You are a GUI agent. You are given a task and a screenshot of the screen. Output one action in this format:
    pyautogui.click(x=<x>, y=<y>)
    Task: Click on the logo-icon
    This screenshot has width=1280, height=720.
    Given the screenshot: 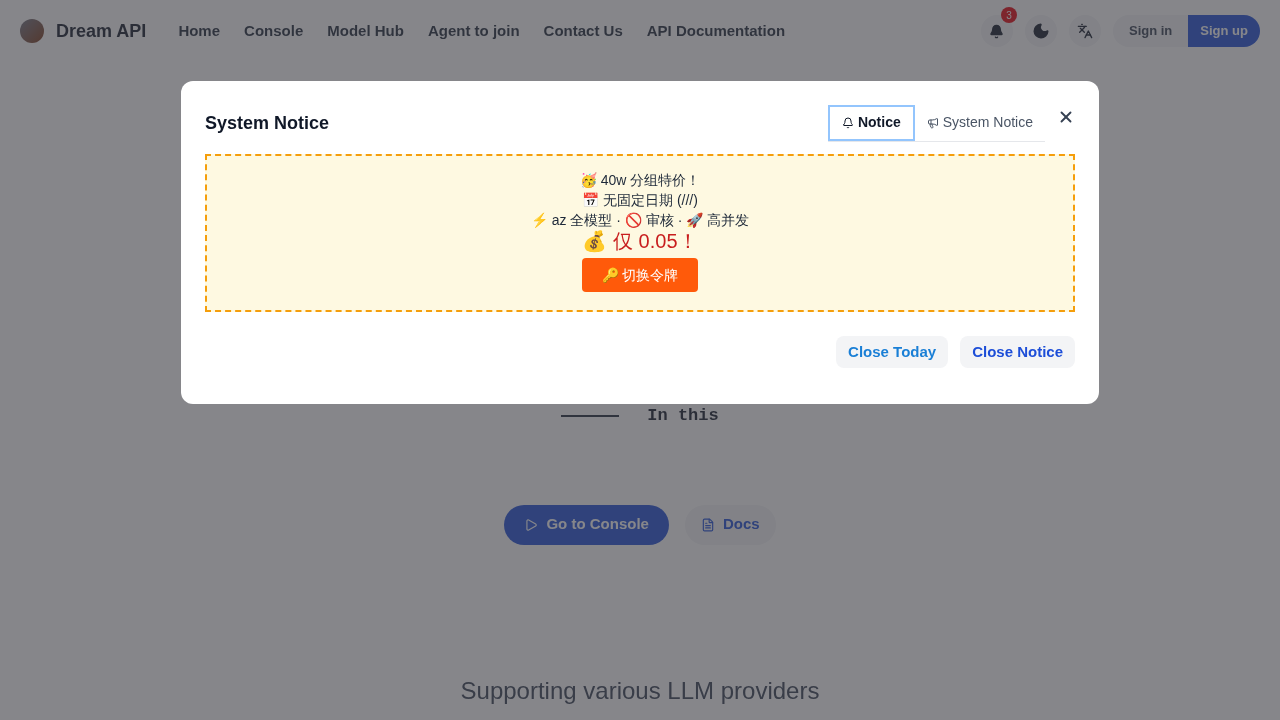 What is the action you would take?
    pyautogui.click(x=32, y=31)
    